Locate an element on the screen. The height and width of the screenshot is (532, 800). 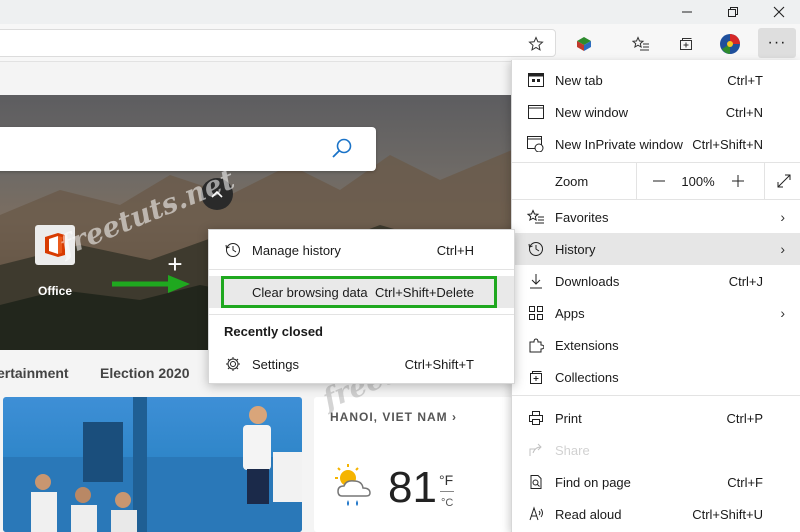
zoom-out-button is located at coordinates (659, 181).